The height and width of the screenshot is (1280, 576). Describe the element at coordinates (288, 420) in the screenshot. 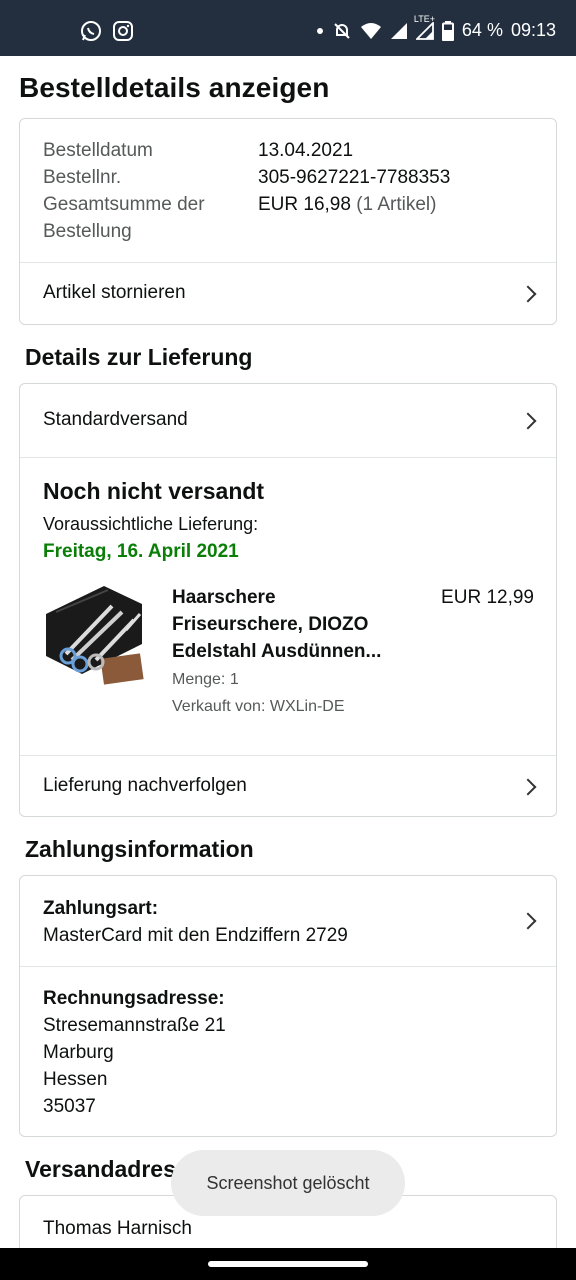

I see `shipping-method-row: Standardversand` at that location.